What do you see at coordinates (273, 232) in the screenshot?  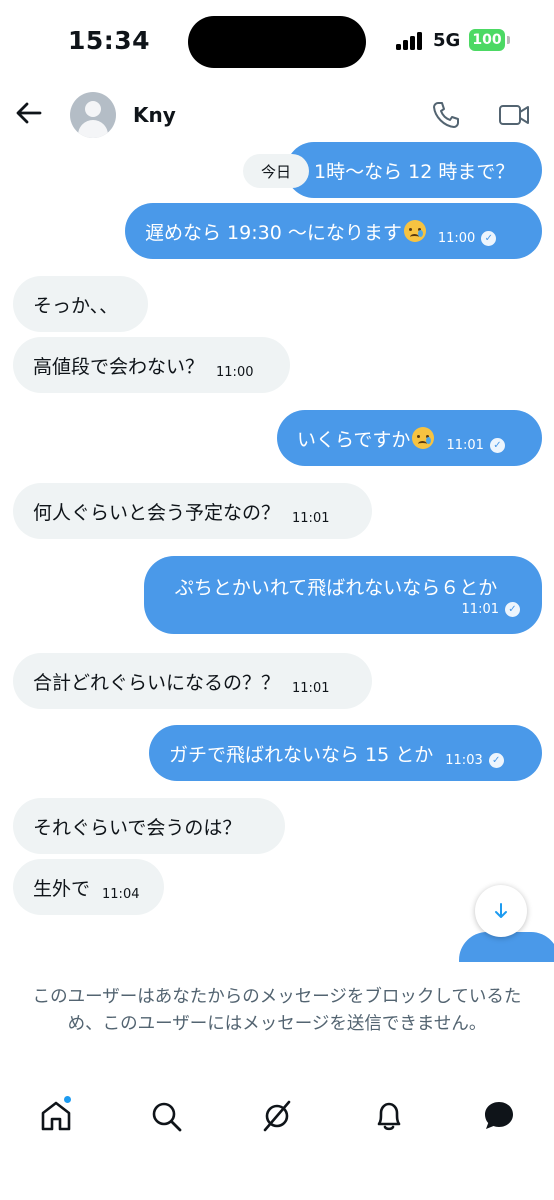 I see `message-text: 遅めなら 19:30 〜になります` at bounding box center [273, 232].